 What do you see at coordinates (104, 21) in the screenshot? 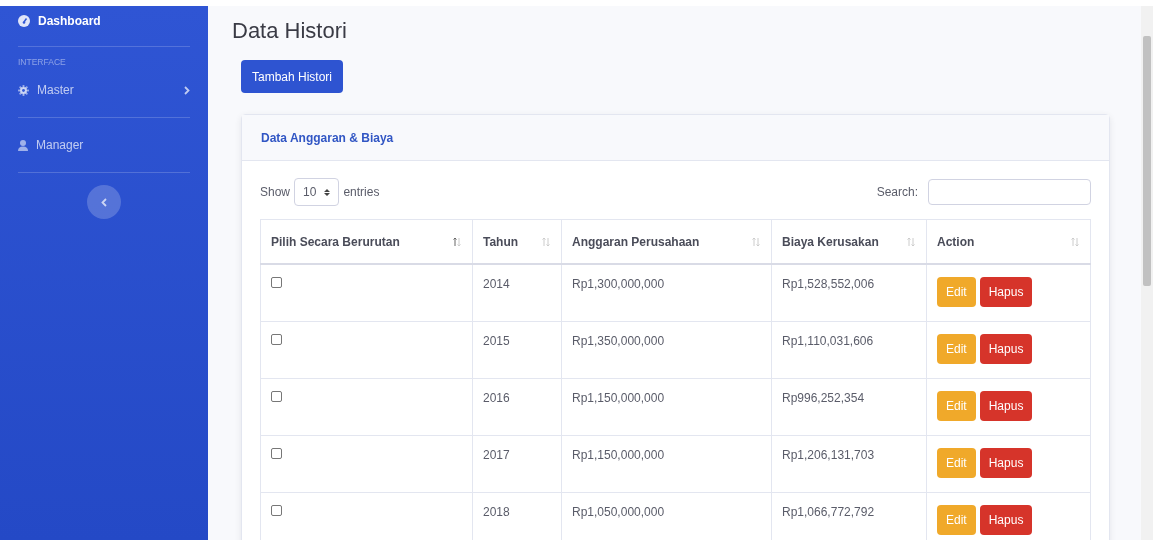
I see `sidebar-item: Dashboard` at bounding box center [104, 21].